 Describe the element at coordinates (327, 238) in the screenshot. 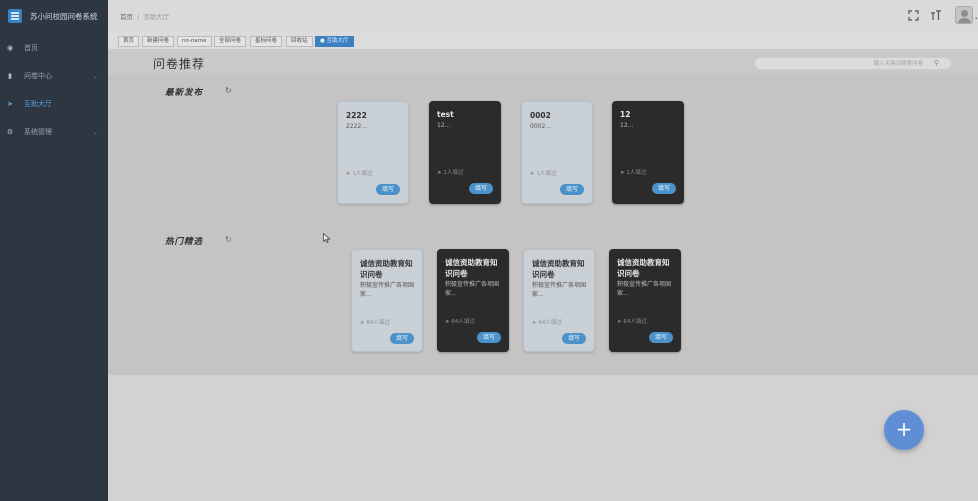

I see `mouse-cursor-icon` at that location.